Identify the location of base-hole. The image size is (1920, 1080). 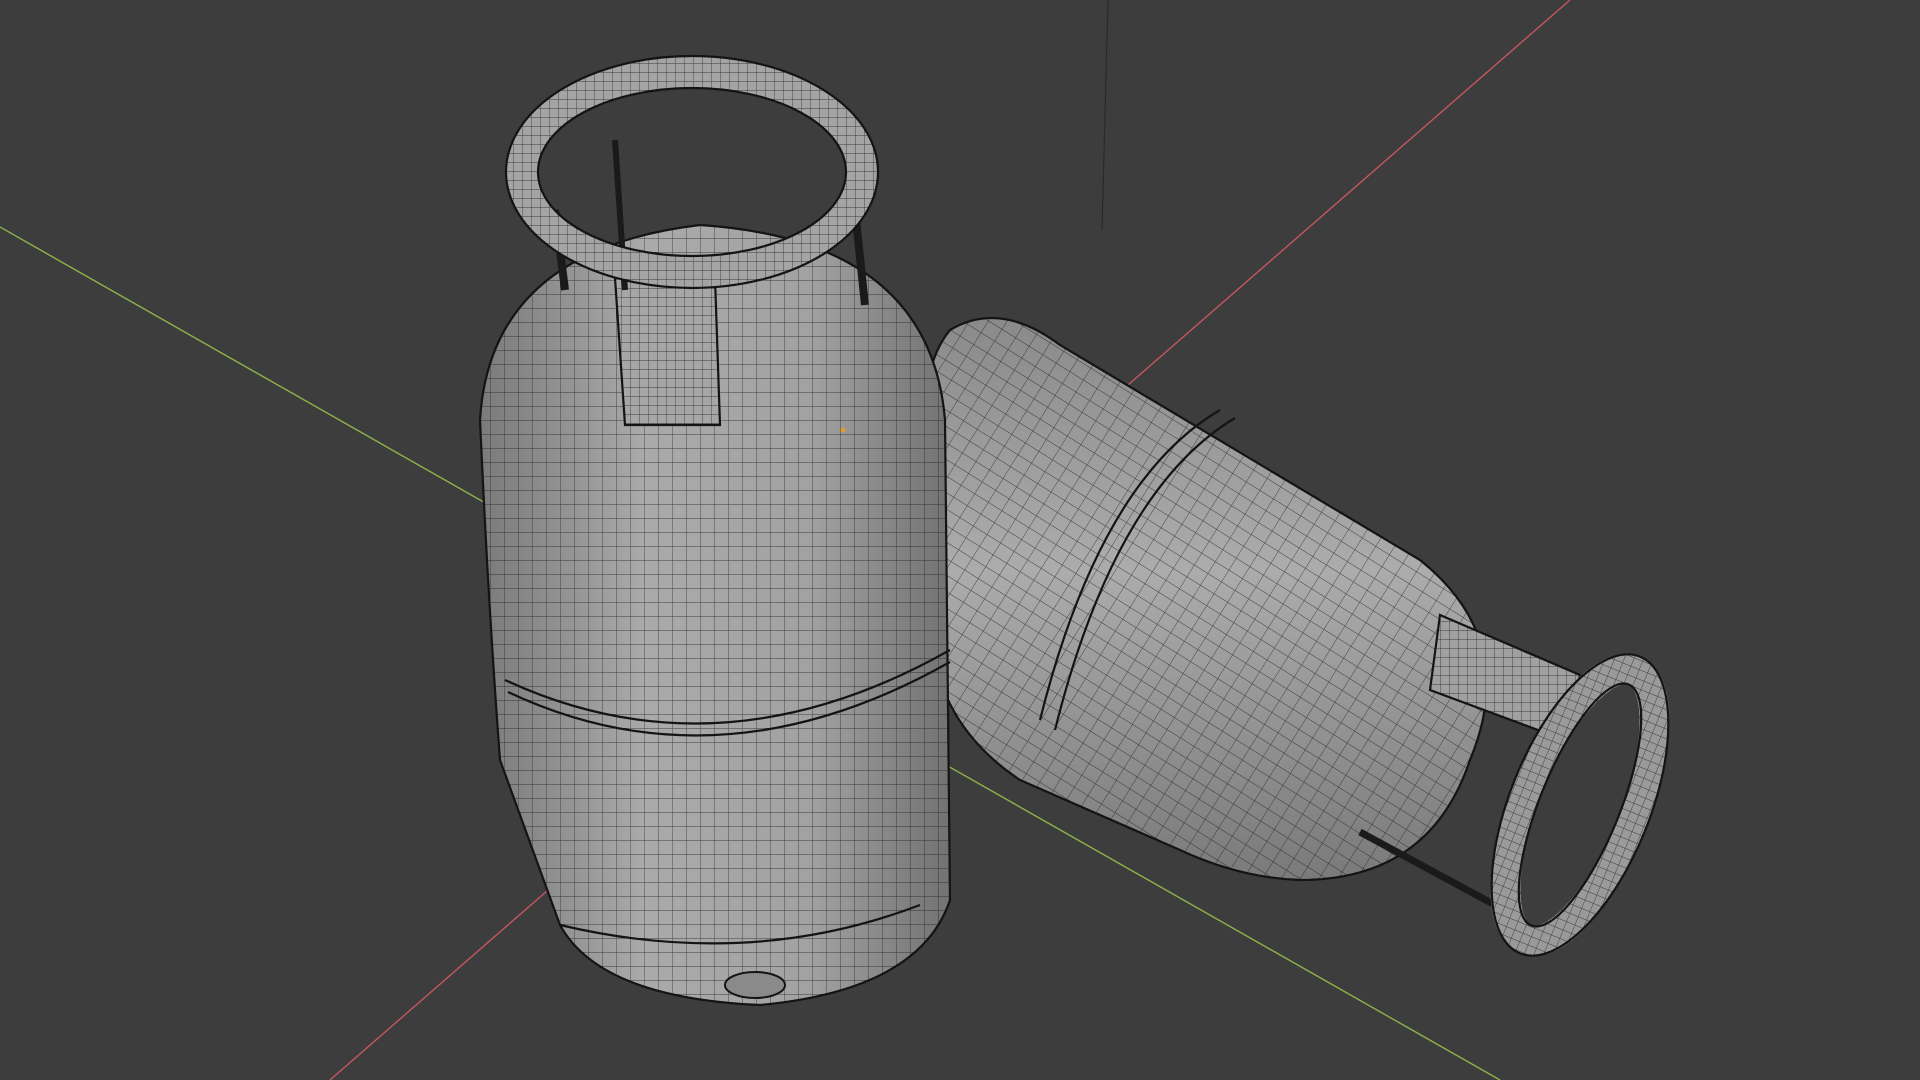
(755, 985).